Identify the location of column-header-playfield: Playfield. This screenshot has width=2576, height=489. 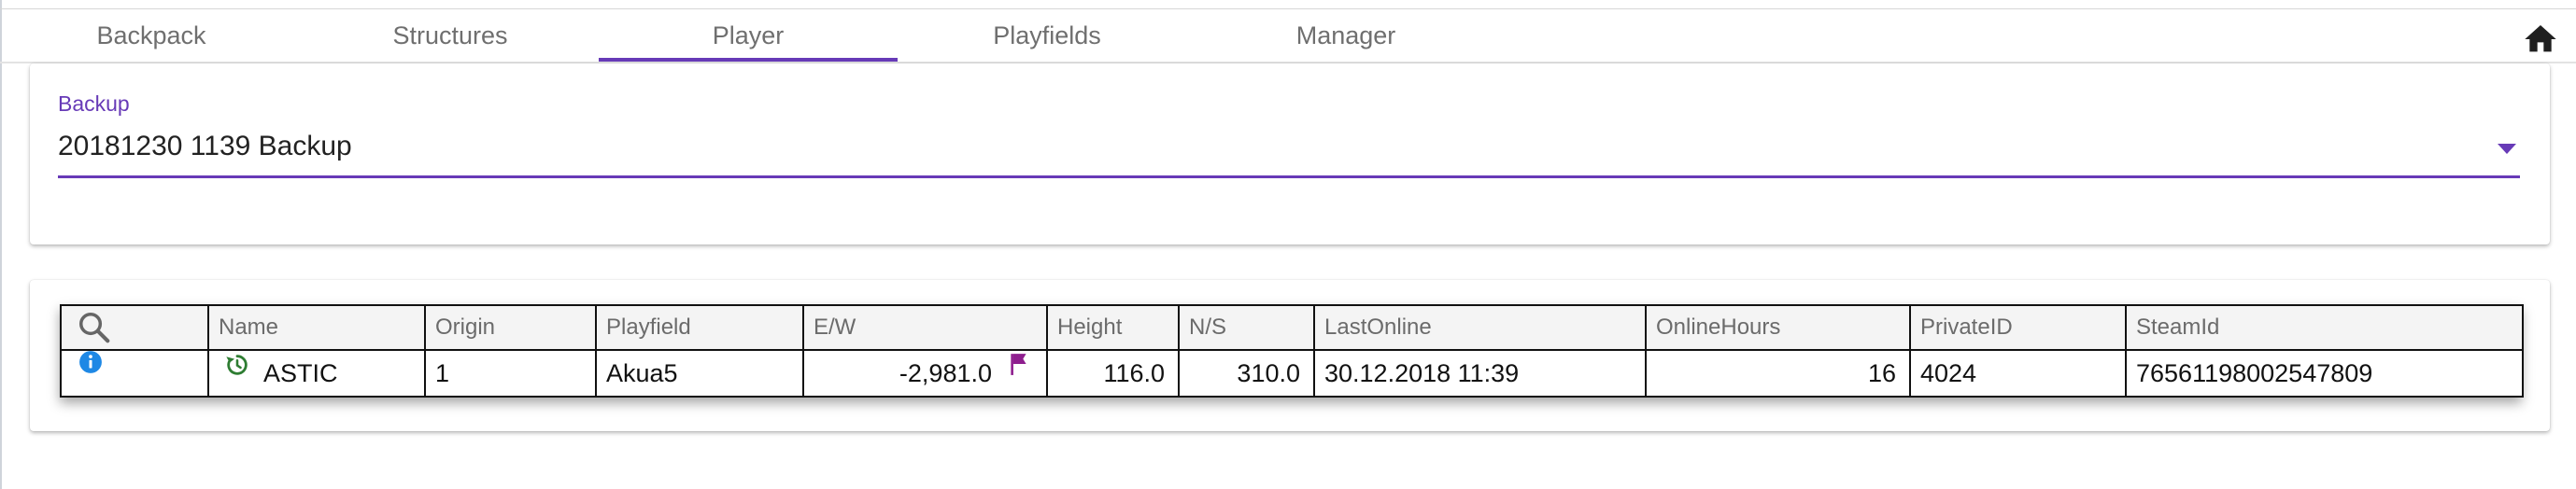
(699, 327).